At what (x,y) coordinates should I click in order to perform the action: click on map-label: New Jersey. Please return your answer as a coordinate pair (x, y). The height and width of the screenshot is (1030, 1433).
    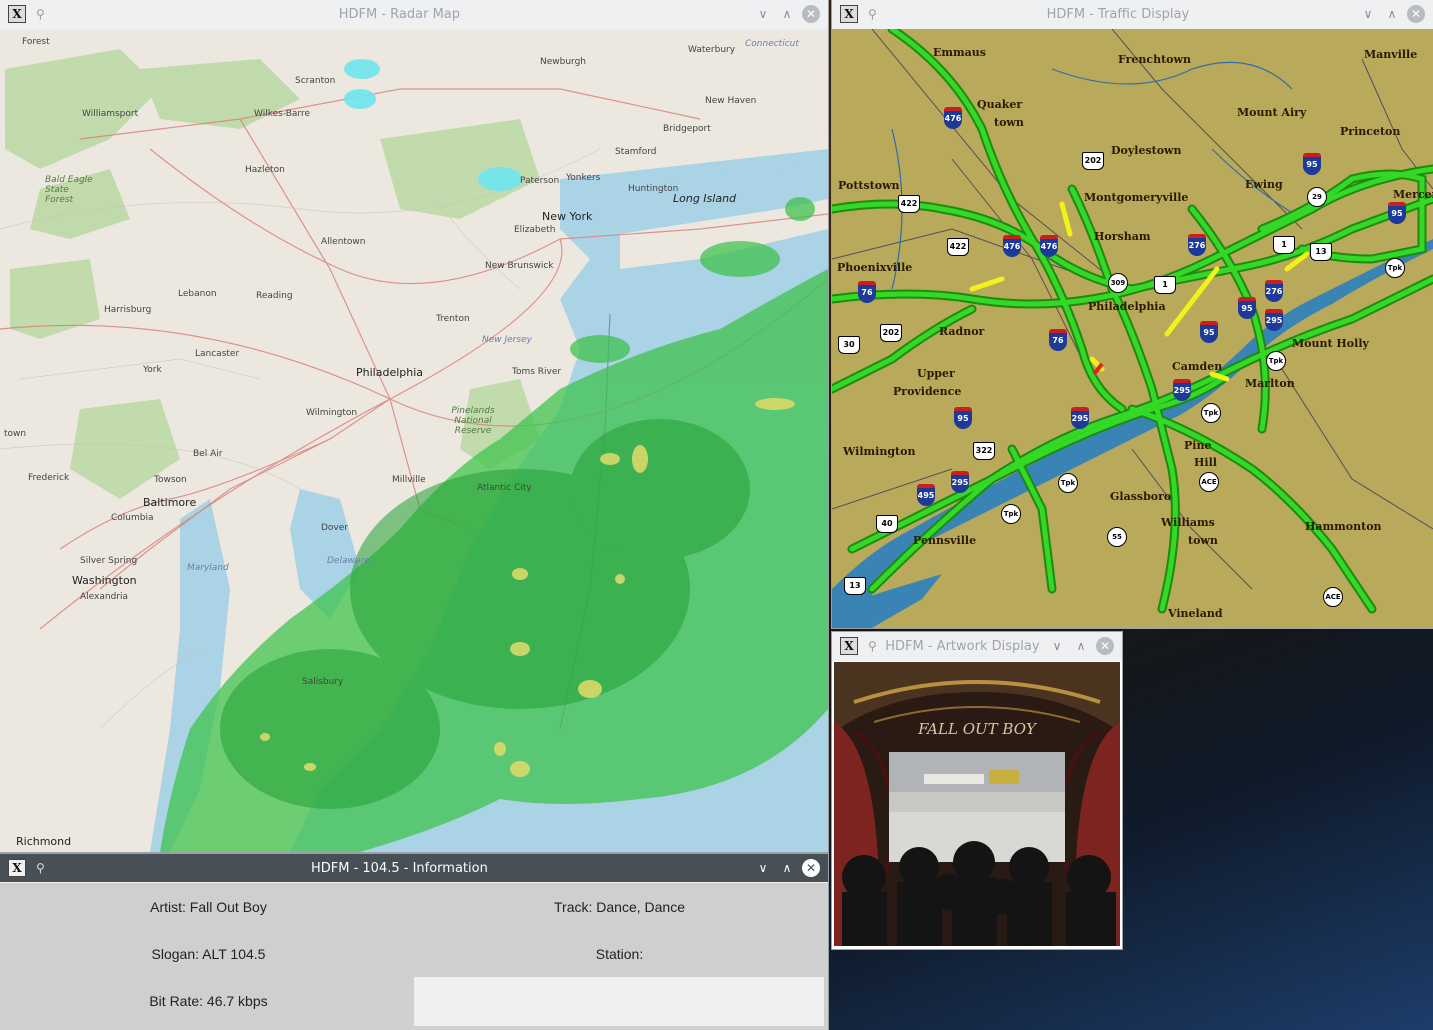
    Looking at the image, I should click on (507, 340).